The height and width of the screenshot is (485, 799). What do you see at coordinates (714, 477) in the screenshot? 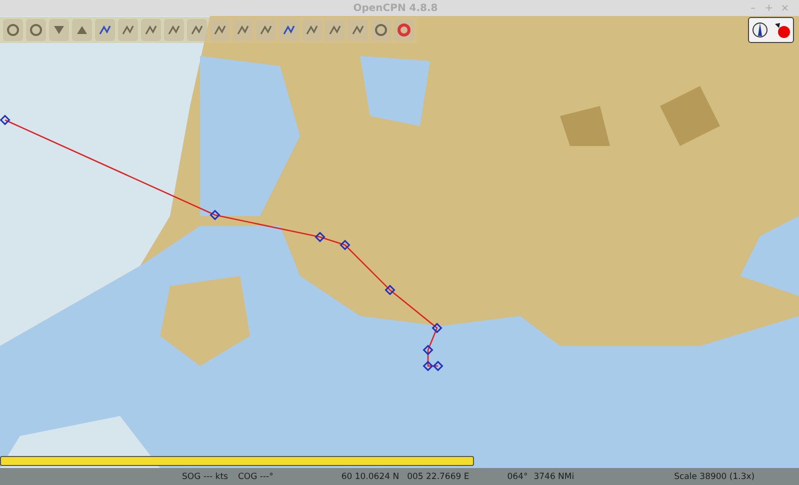
I see `scale-text: Scale 38900 (1.3x)` at bounding box center [714, 477].